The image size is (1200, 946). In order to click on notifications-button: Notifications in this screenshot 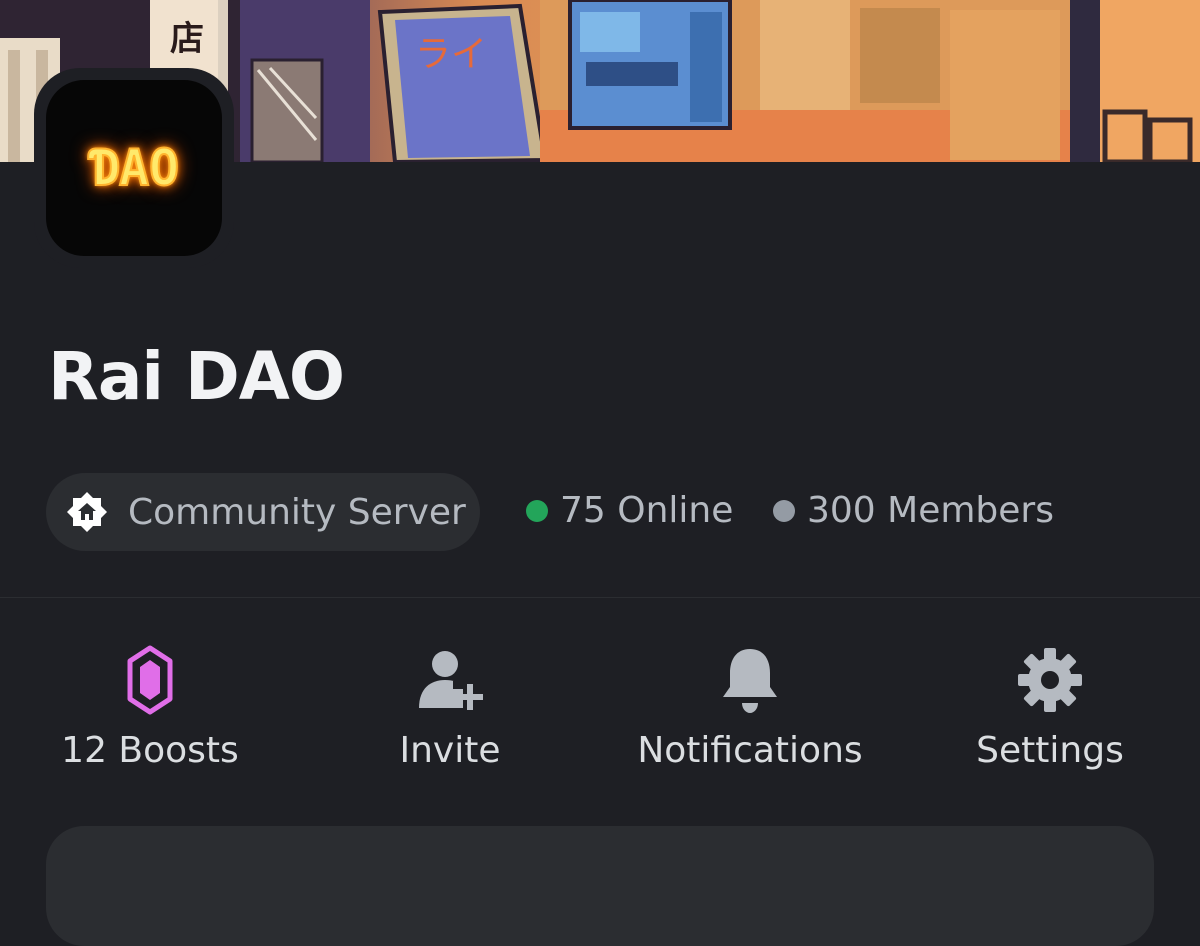, I will do `click(750, 705)`.